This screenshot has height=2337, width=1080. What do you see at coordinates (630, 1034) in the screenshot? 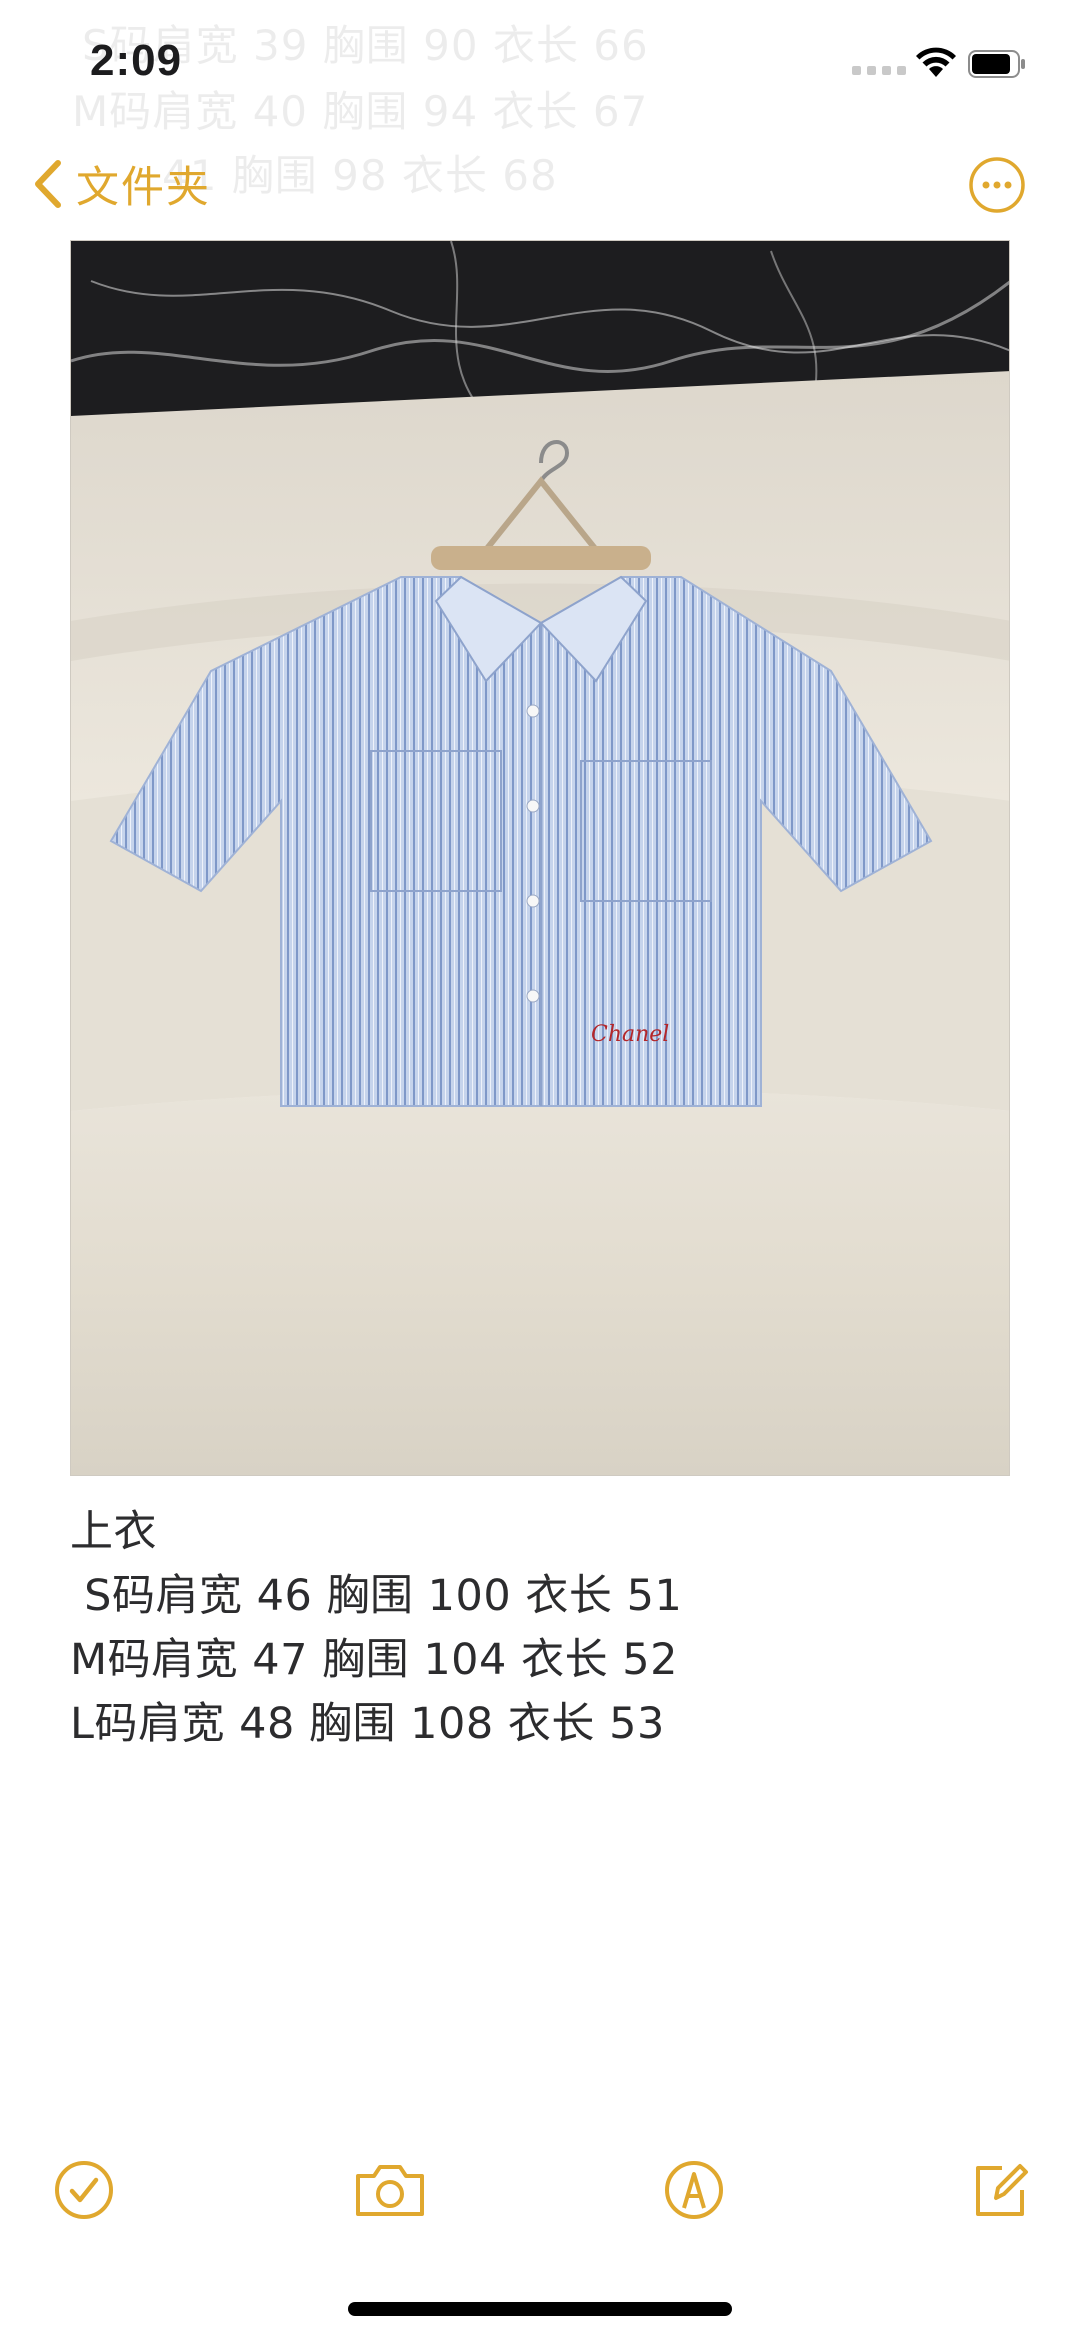
I see `embroidery-text: Chanel` at bounding box center [630, 1034].